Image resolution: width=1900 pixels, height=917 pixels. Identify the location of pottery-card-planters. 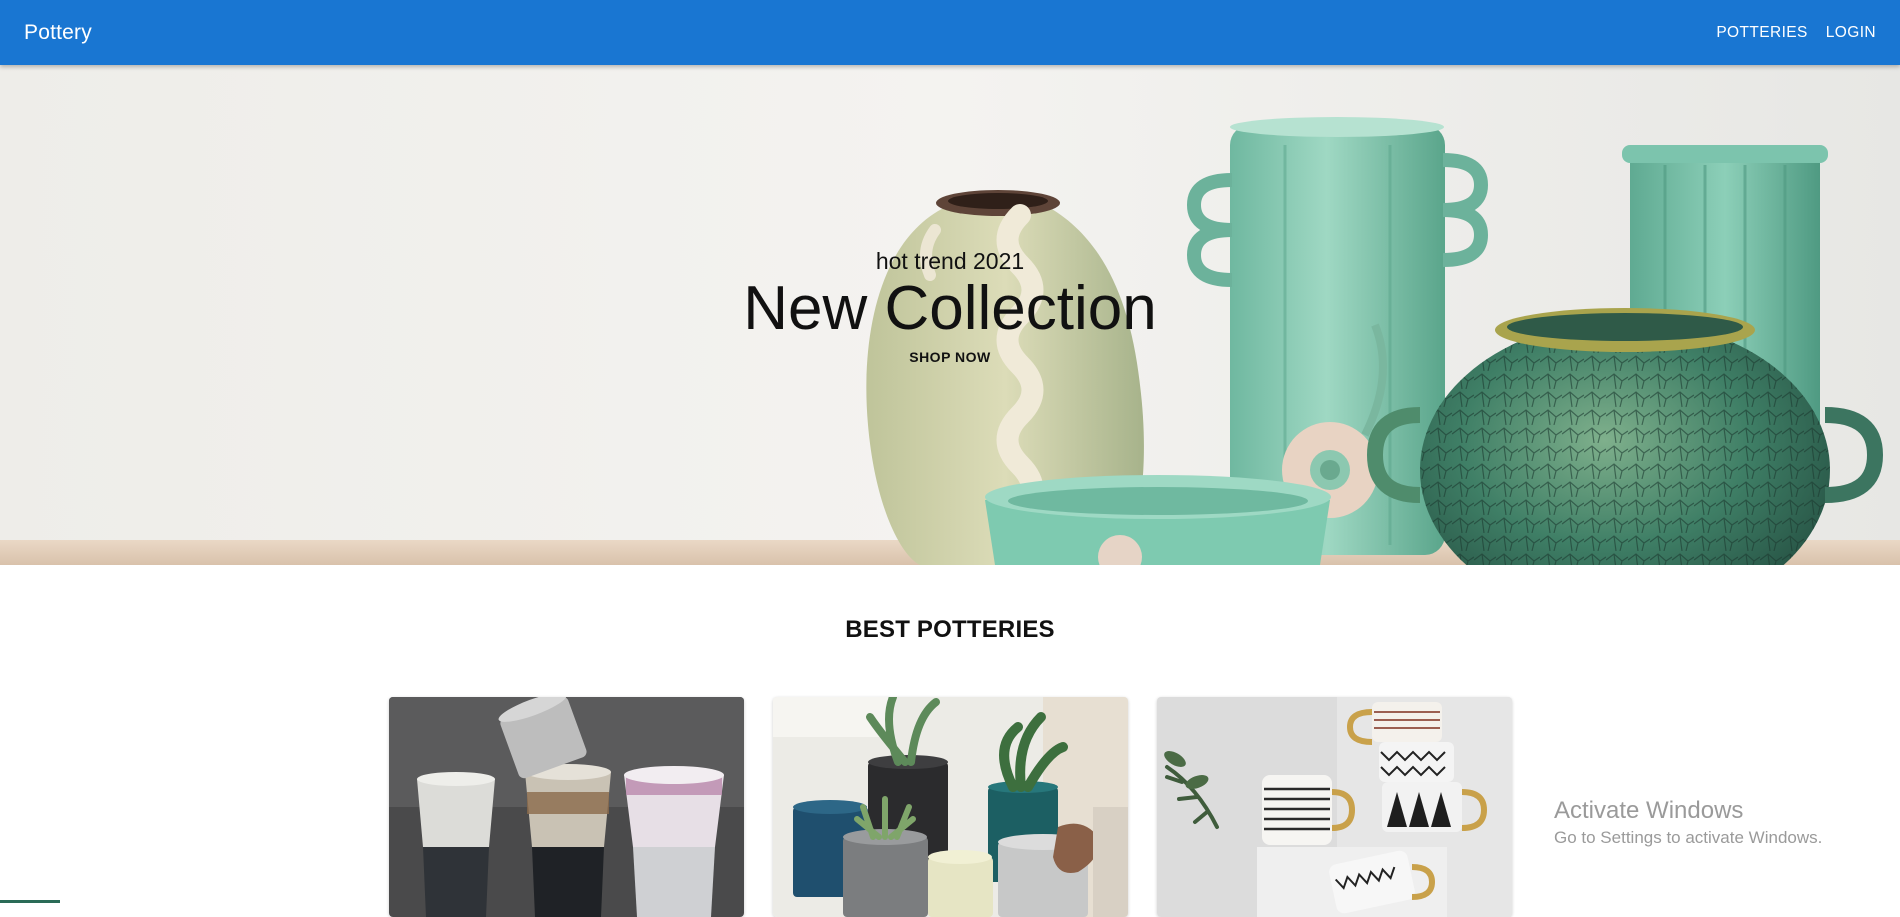
(950, 807).